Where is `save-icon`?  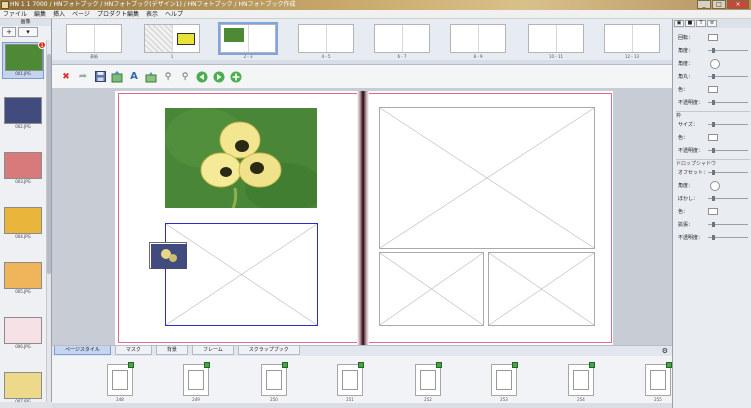 save-icon is located at coordinates (100, 77).